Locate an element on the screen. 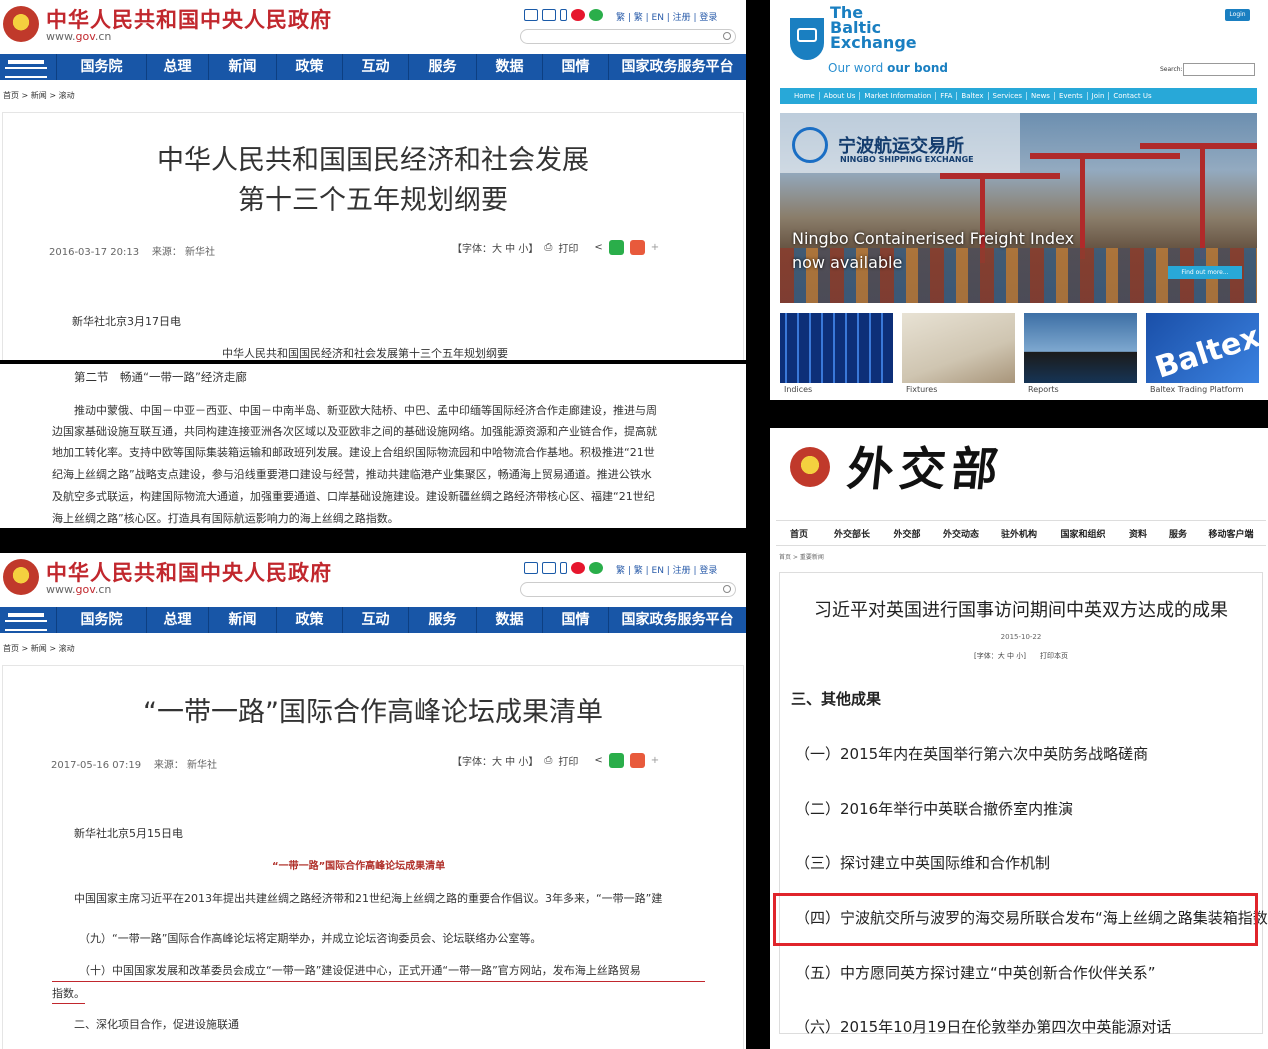 The width and height of the screenshot is (1268, 1049). thumb-reports: Reports is located at coordinates (1080, 355).